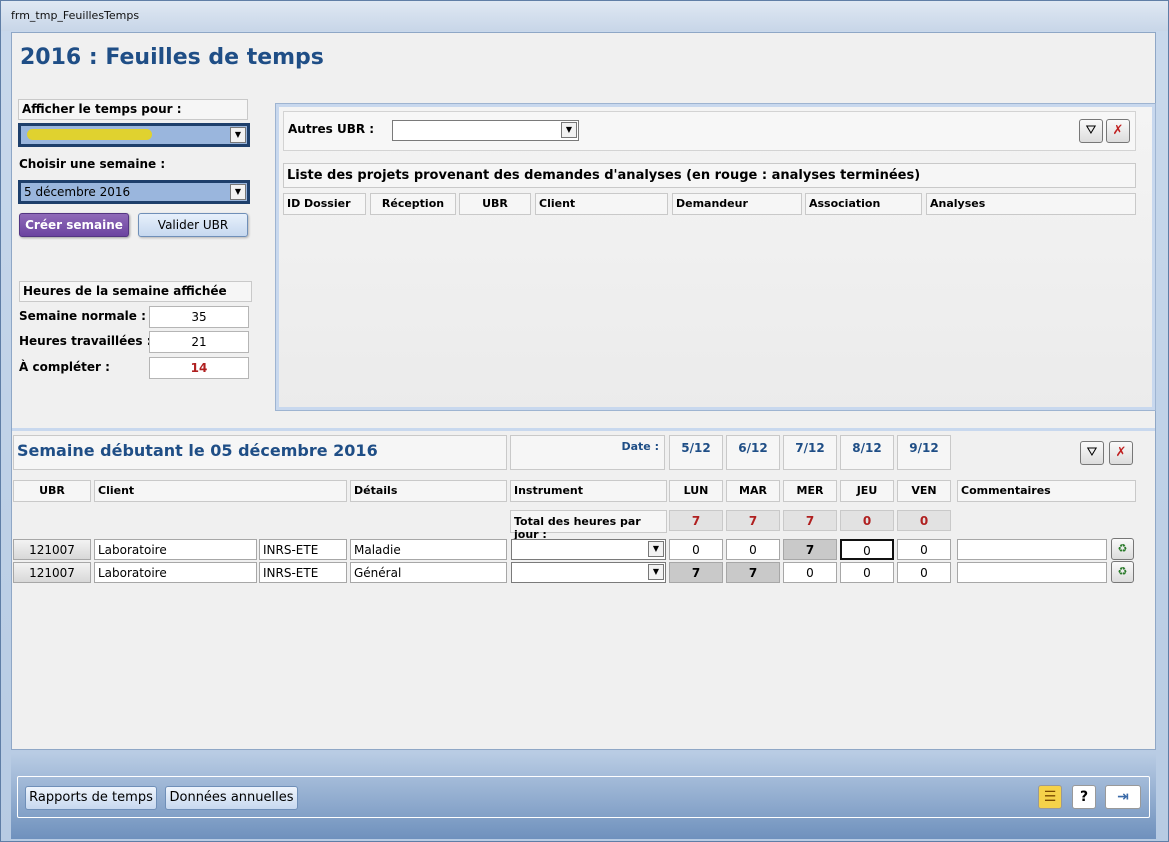 Image resolution: width=1169 pixels, height=842 pixels. What do you see at coordinates (82, 316) in the screenshot?
I see `normale-label: Semaine normale :` at bounding box center [82, 316].